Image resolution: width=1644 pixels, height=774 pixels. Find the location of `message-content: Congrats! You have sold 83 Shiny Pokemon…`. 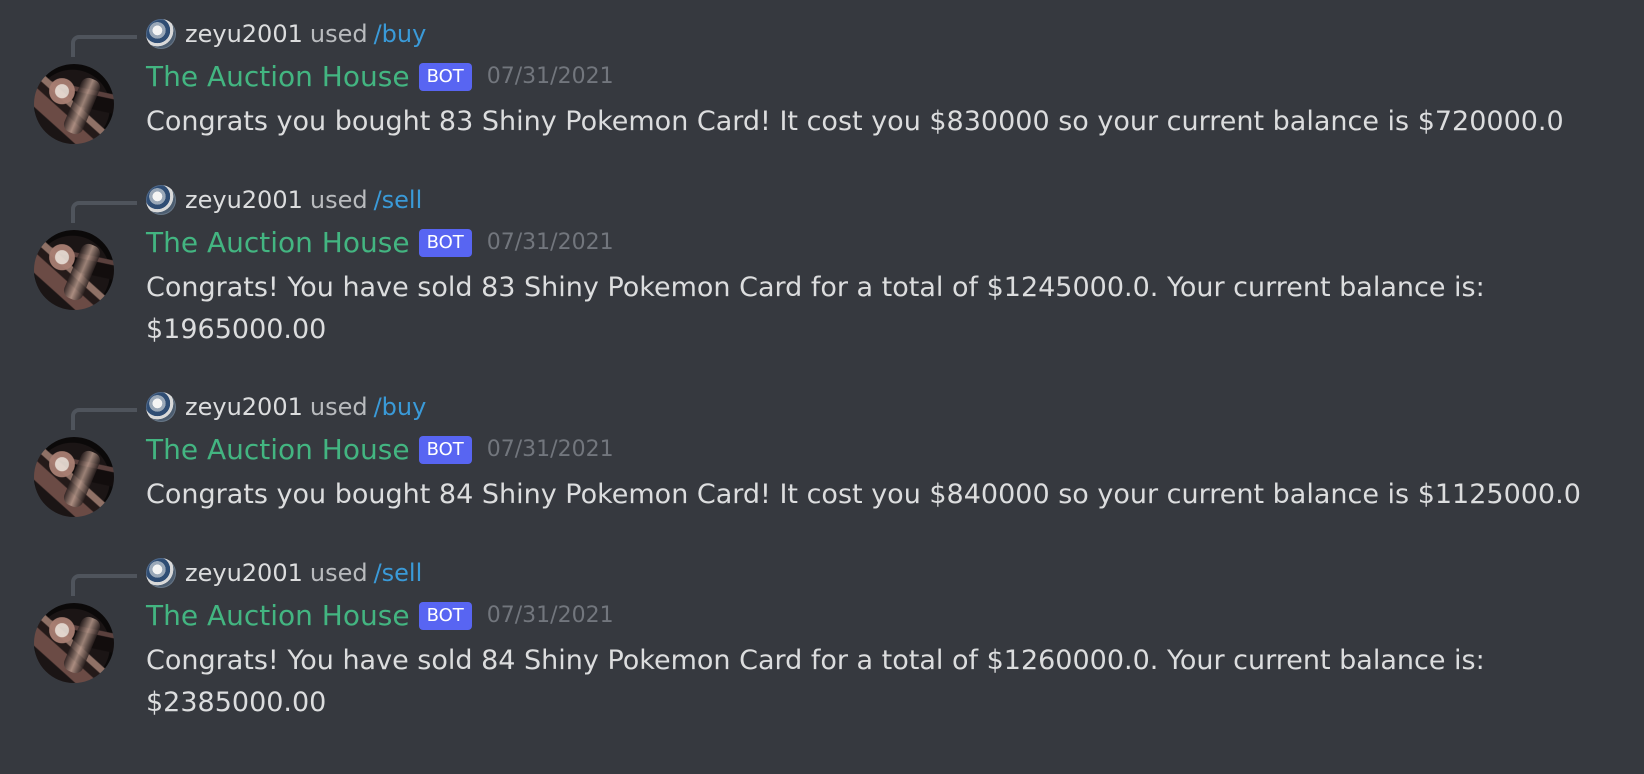

message-content: Congrats! You have sold 83 Shiny Pokemon… is located at coordinates (815, 308).